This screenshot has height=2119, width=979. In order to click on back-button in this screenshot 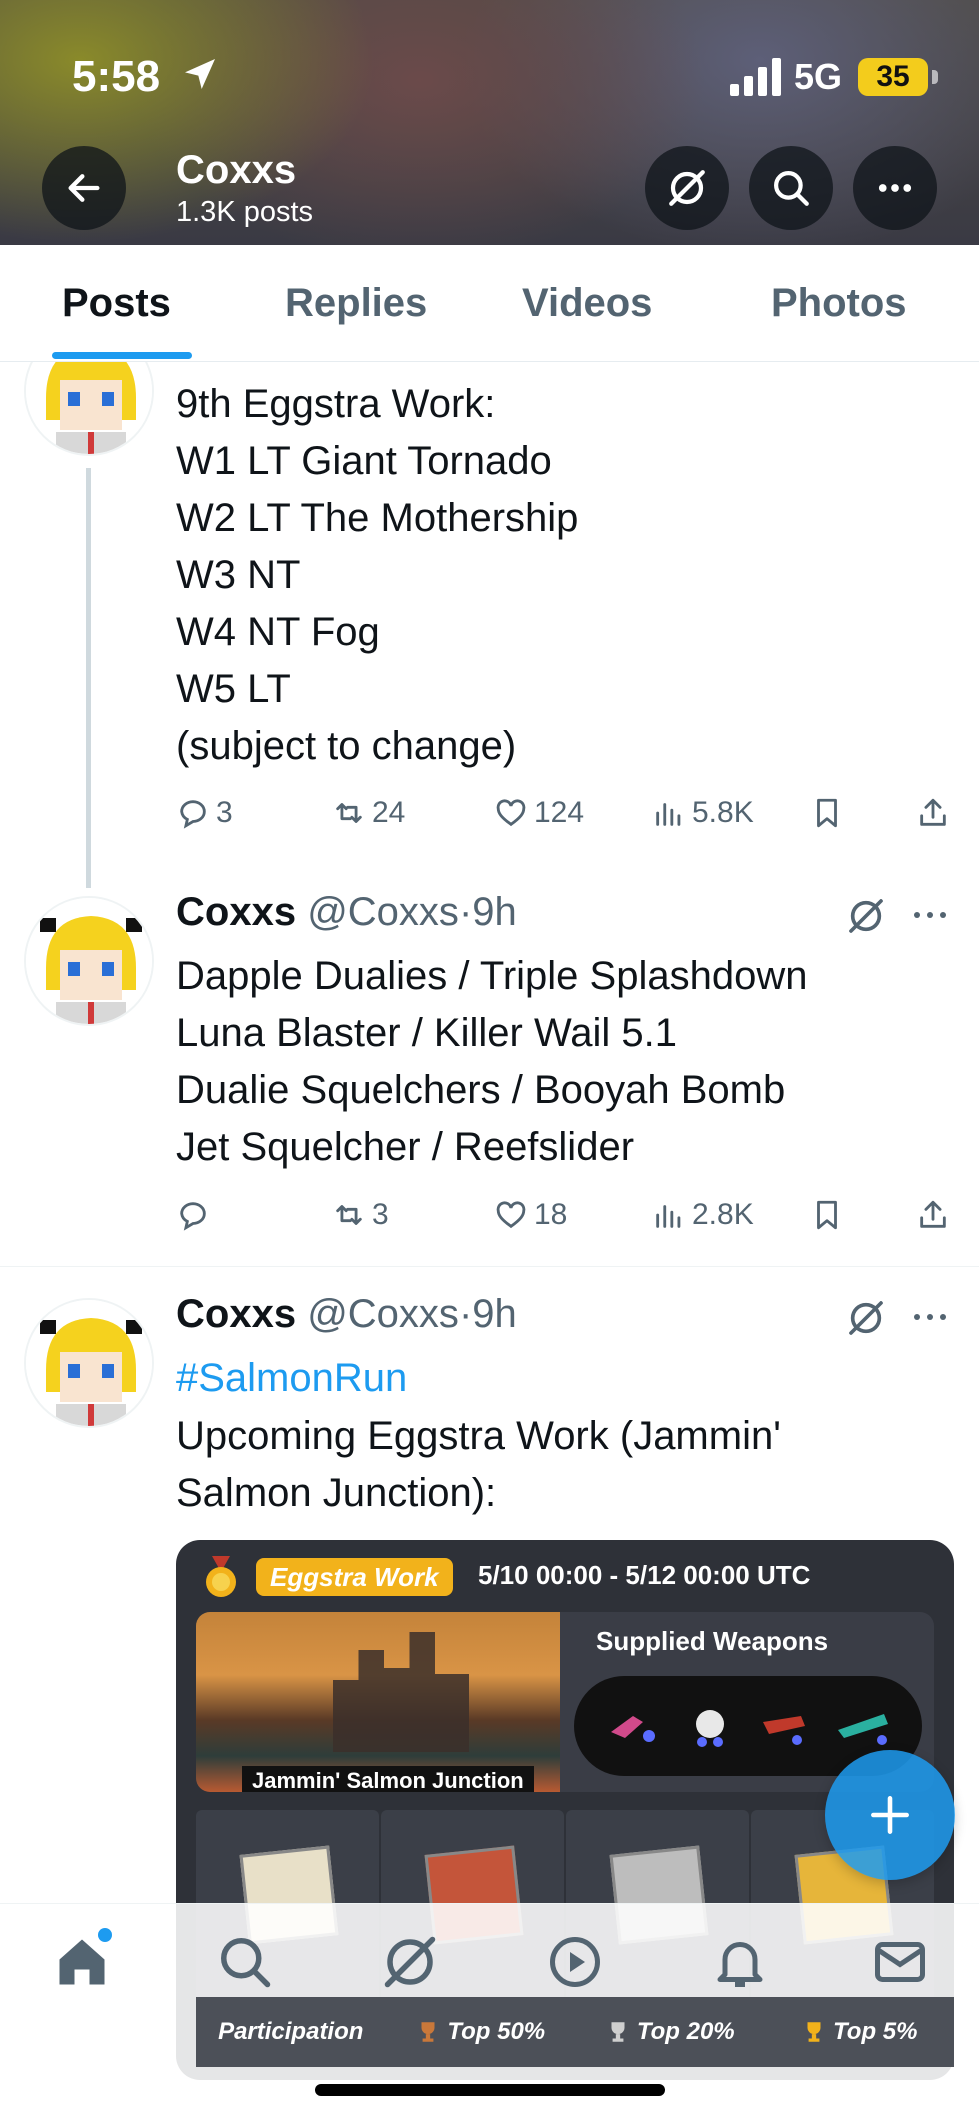, I will do `click(84, 188)`.